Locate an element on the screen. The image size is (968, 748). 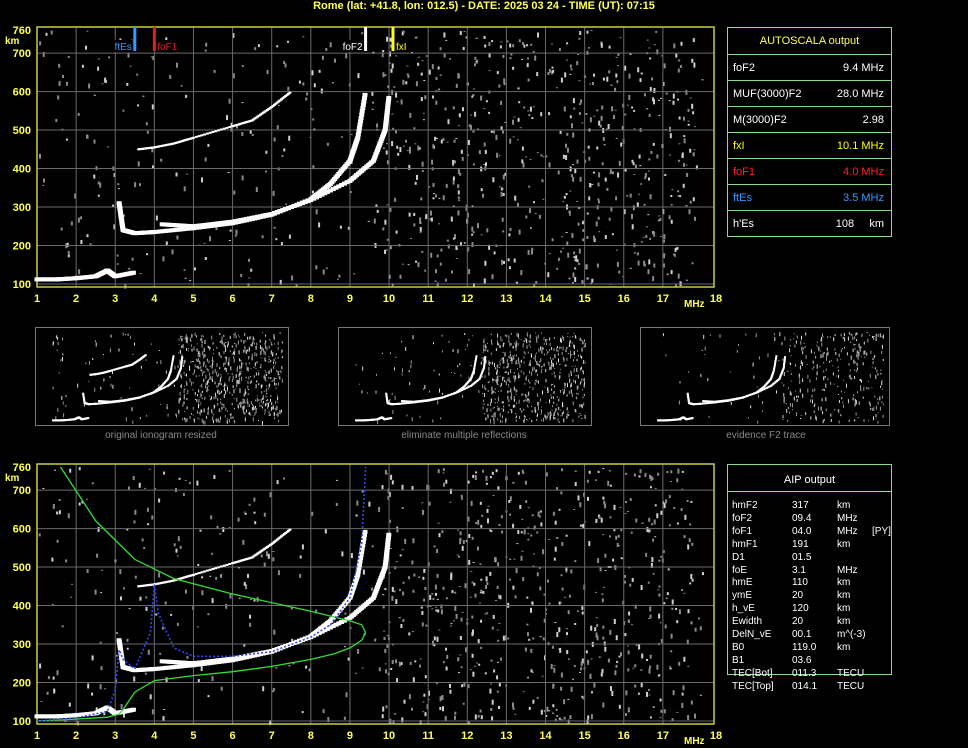
x-tick-label: 11 is located at coordinates (428, 736).